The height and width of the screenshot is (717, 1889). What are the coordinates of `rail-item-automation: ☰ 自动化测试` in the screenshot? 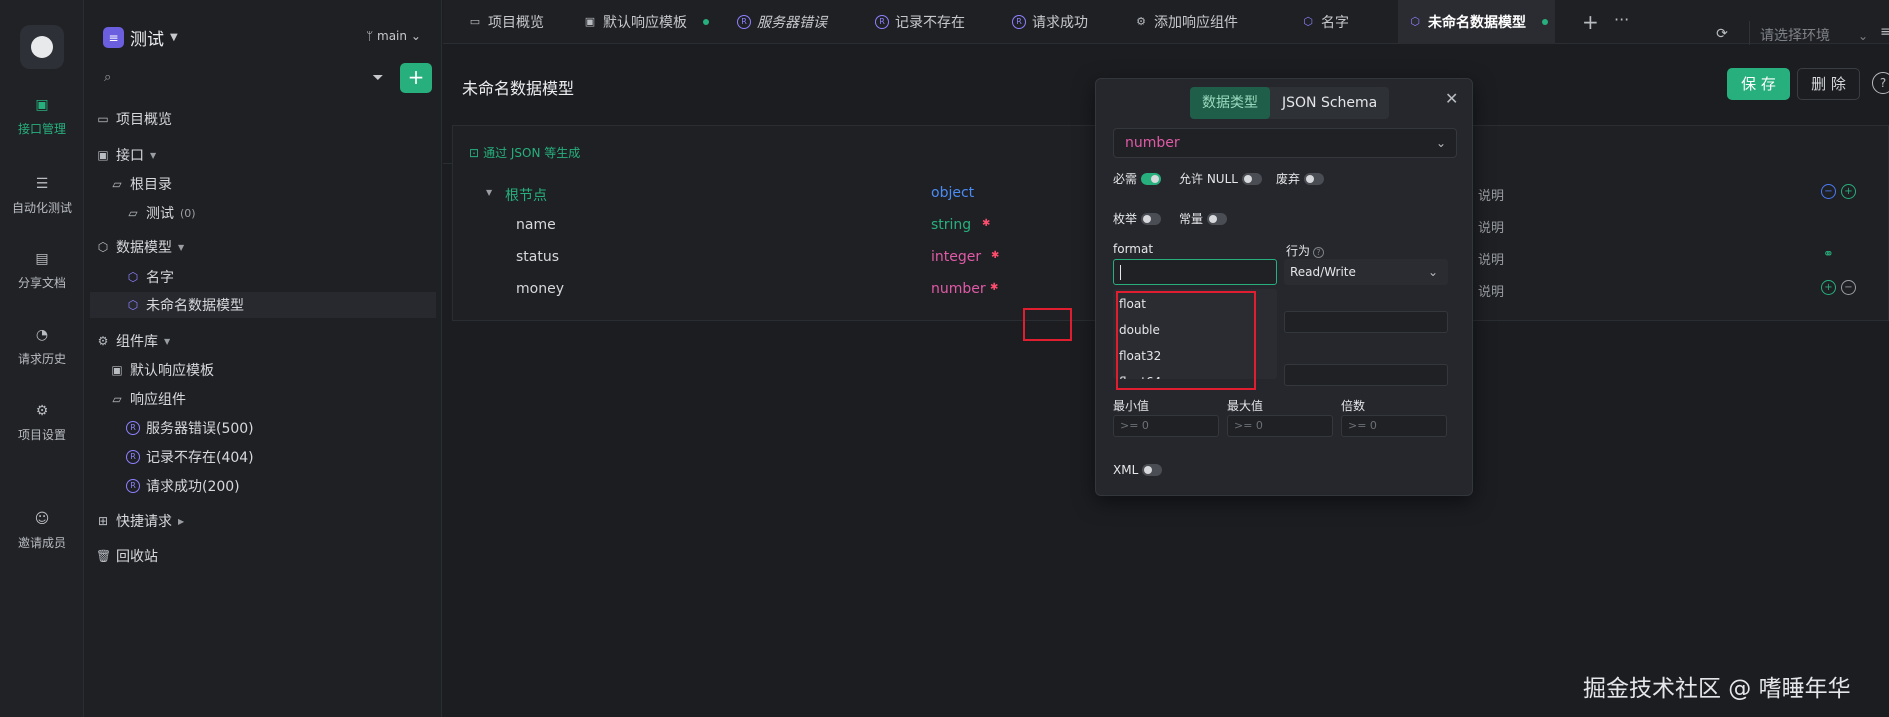 It's located at (42, 195).